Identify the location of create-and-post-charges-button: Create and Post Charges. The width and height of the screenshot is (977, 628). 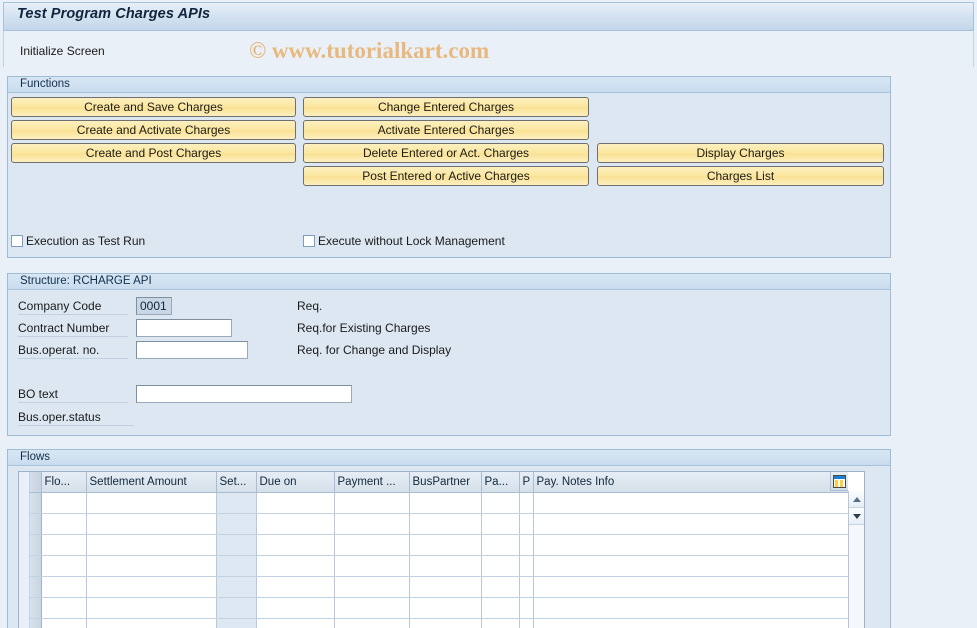
(153, 153).